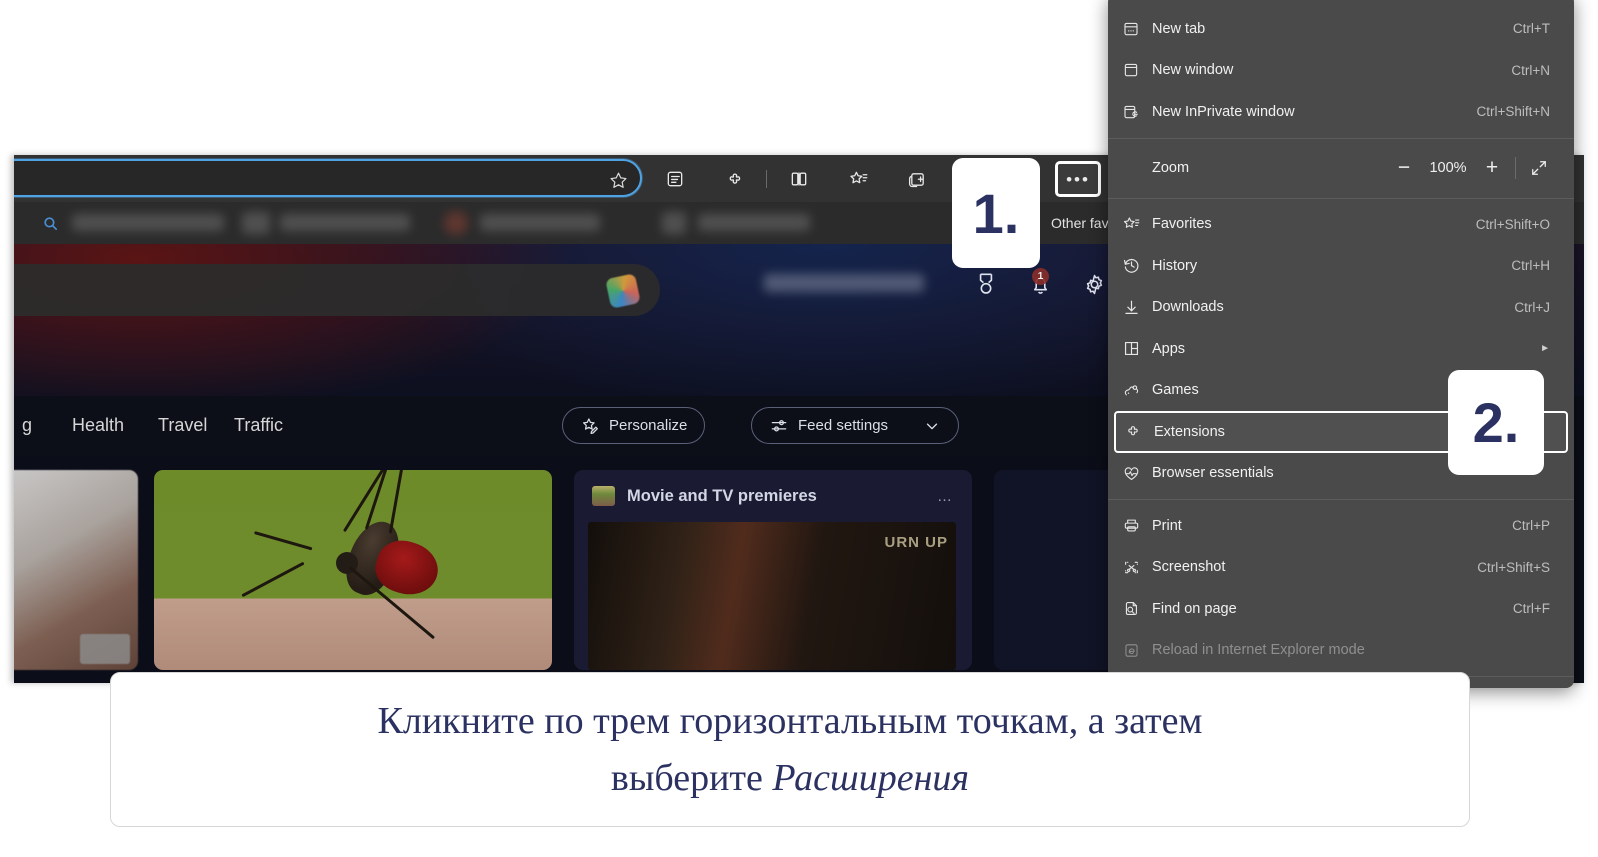 The image size is (1598, 857). What do you see at coordinates (1258, 650) in the screenshot?
I see `menu-item-label: Reload in Internet Explorer mode` at bounding box center [1258, 650].